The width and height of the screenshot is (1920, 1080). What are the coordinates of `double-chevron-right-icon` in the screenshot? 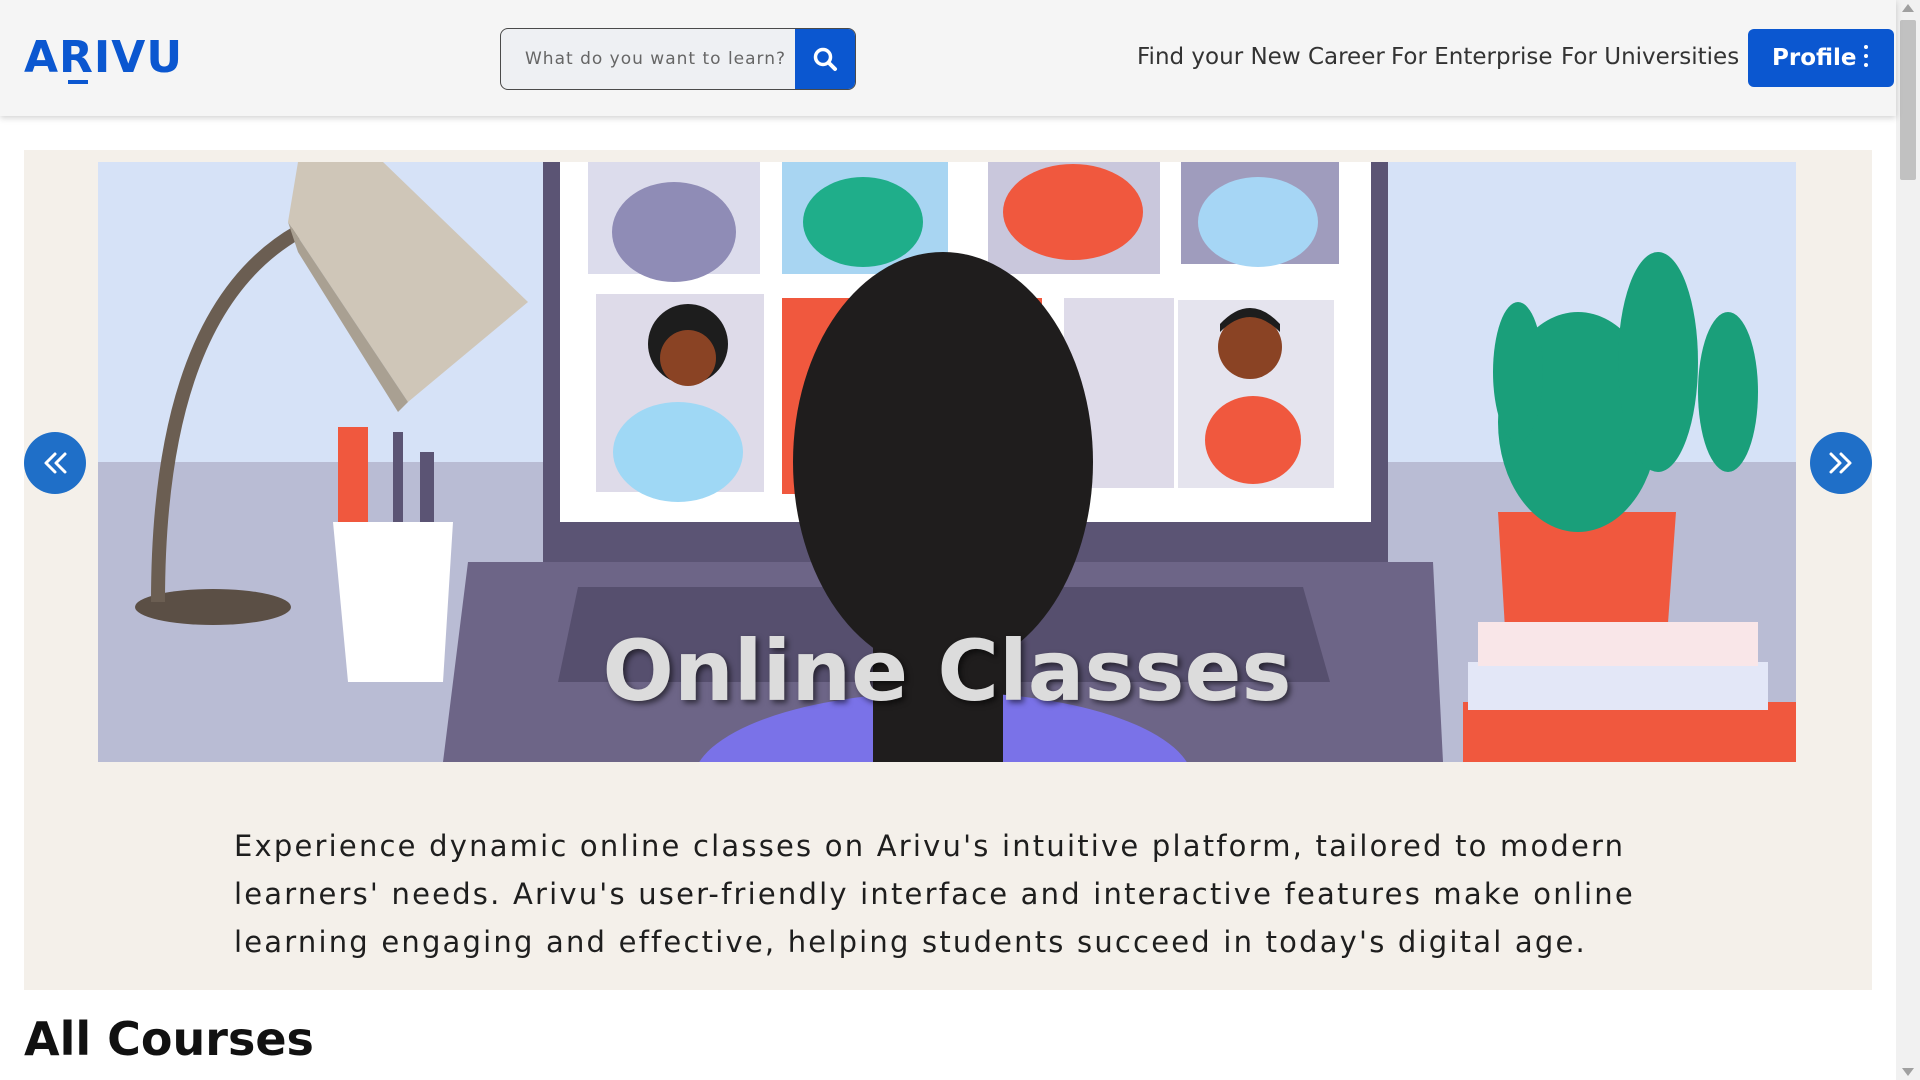 It's located at (1840, 463).